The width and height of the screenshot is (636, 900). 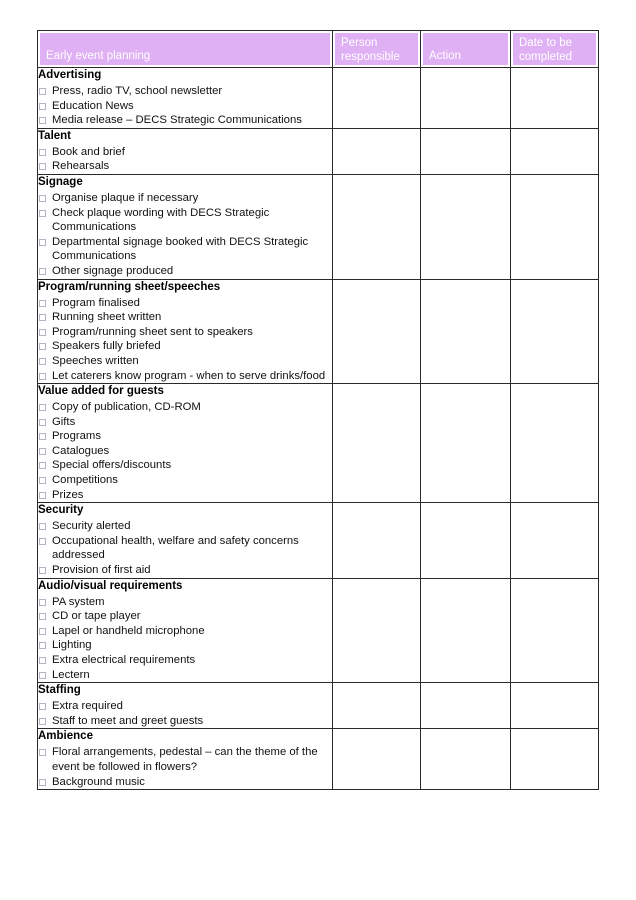 I want to click on list-item: Book and brief, so click(x=185, y=152).